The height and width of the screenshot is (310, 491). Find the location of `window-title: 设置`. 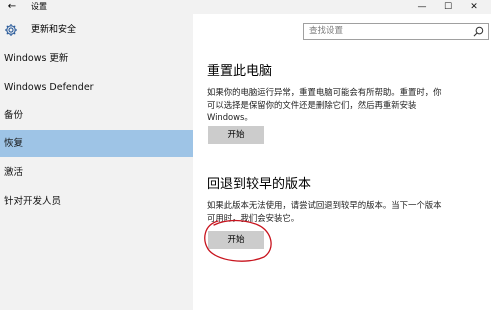

window-title: 设置 is located at coordinates (39, 6).